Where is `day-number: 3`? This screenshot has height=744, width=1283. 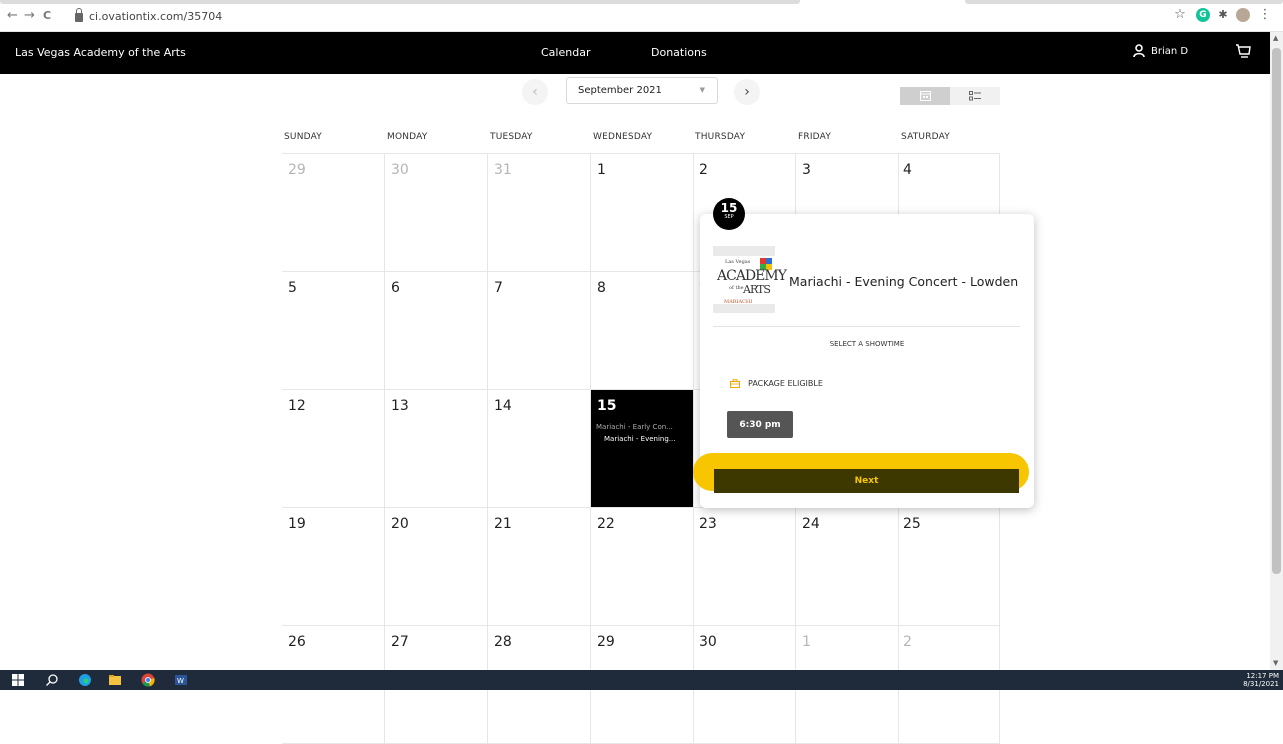
day-number: 3 is located at coordinates (806, 170).